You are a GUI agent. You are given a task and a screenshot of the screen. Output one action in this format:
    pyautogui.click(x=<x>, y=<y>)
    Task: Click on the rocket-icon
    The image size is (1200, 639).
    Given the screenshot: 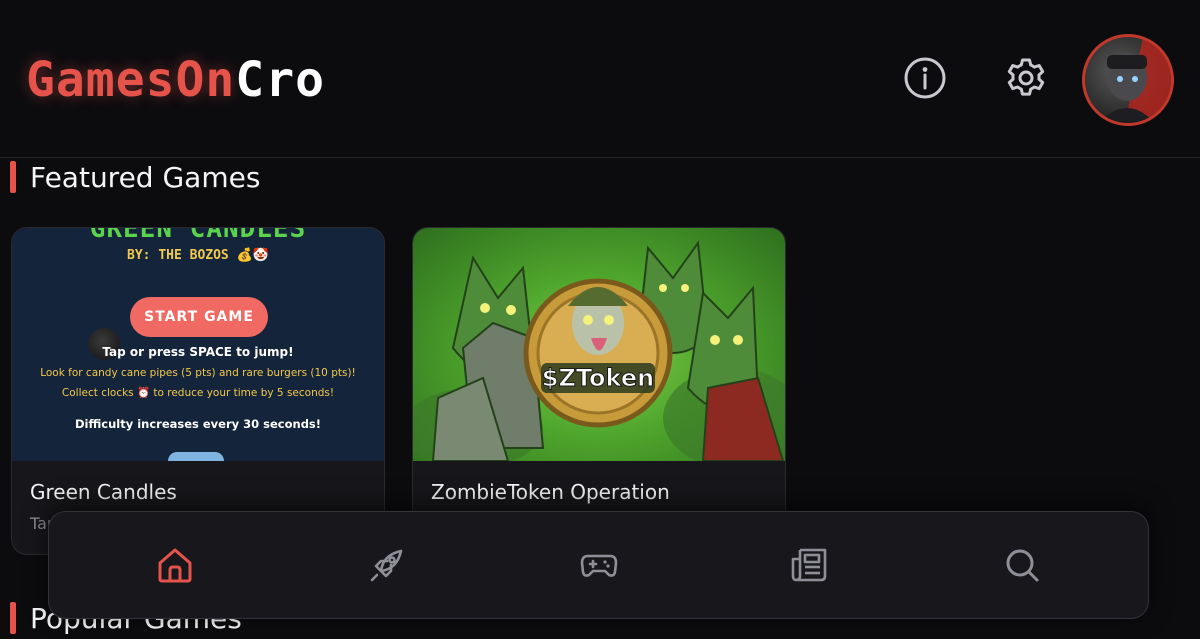 What is the action you would take?
    pyautogui.click(x=386, y=565)
    